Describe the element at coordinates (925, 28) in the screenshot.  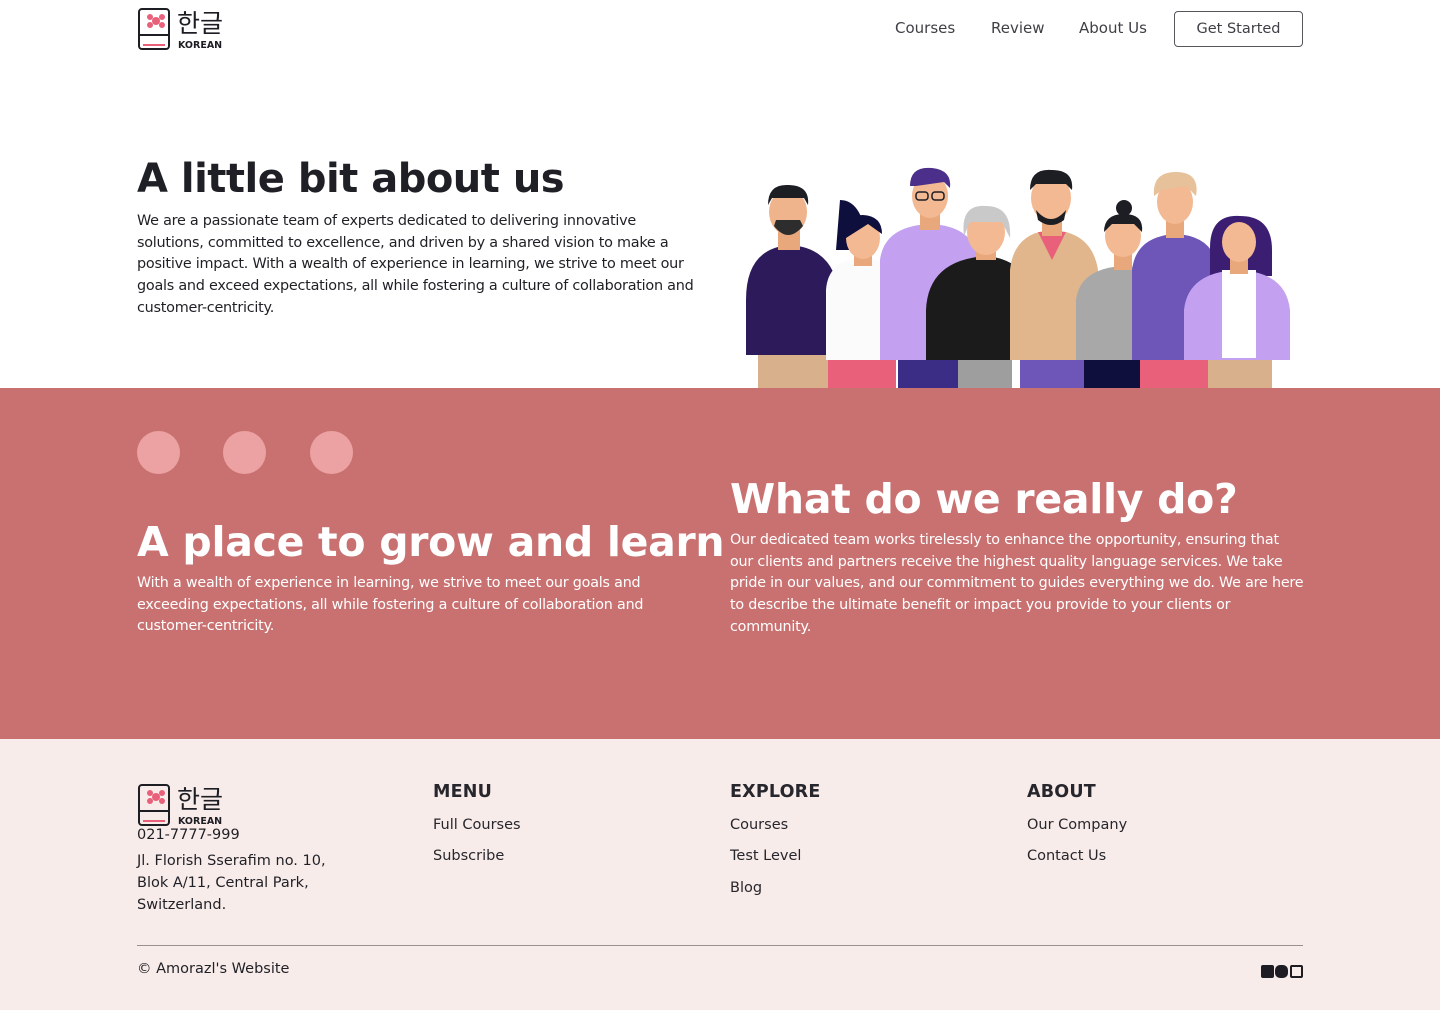
I see `nav-courses: Courses` at that location.